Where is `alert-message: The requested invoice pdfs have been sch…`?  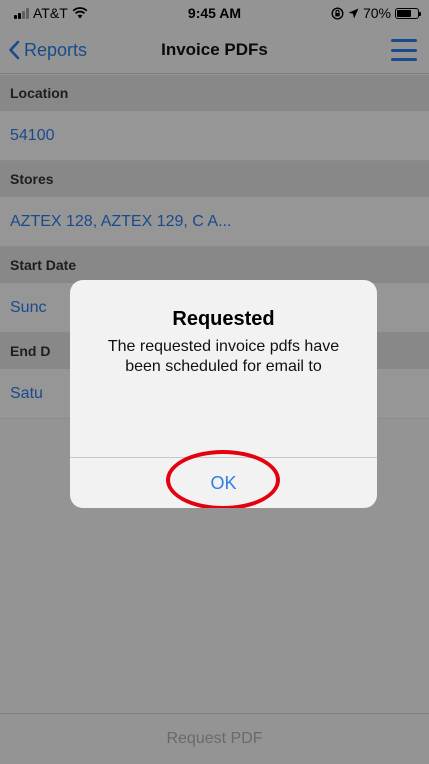 alert-message: The requested invoice pdfs have been sch… is located at coordinates (223, 356).